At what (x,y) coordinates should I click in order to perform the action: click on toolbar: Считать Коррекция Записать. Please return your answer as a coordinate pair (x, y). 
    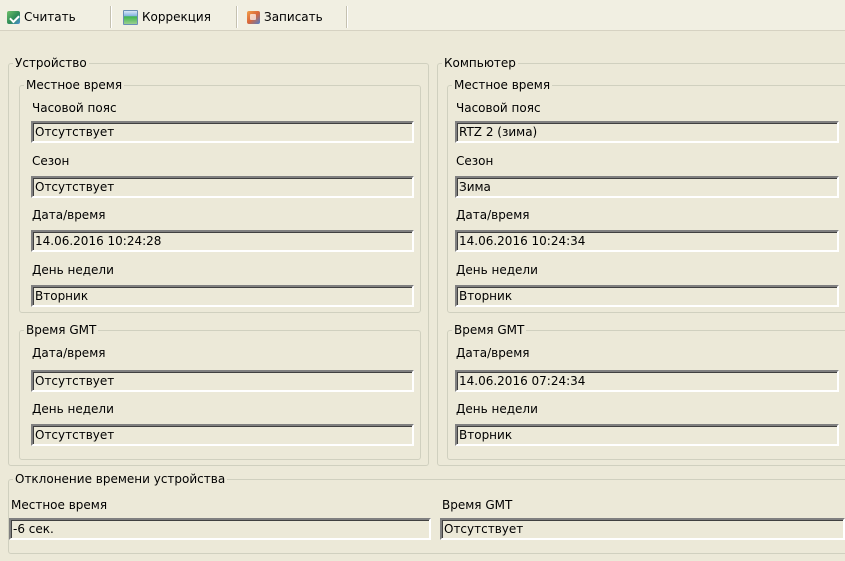
    Looking at the image, I should click on (422, 15).